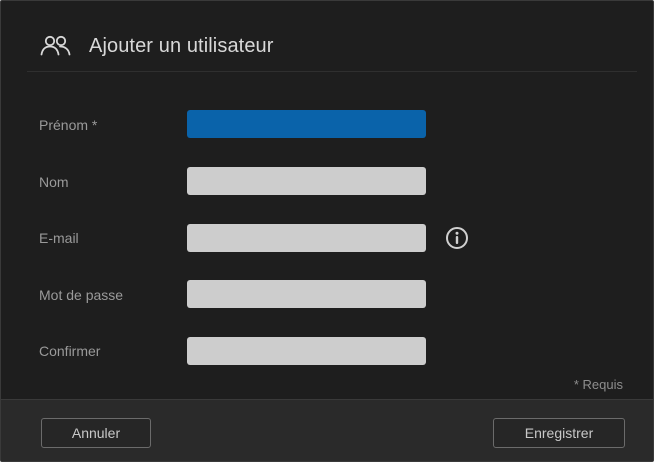 The width and height of the screenshot is (654, 462). I want to click on first-name-label: Prénom *, so click(68, 125).